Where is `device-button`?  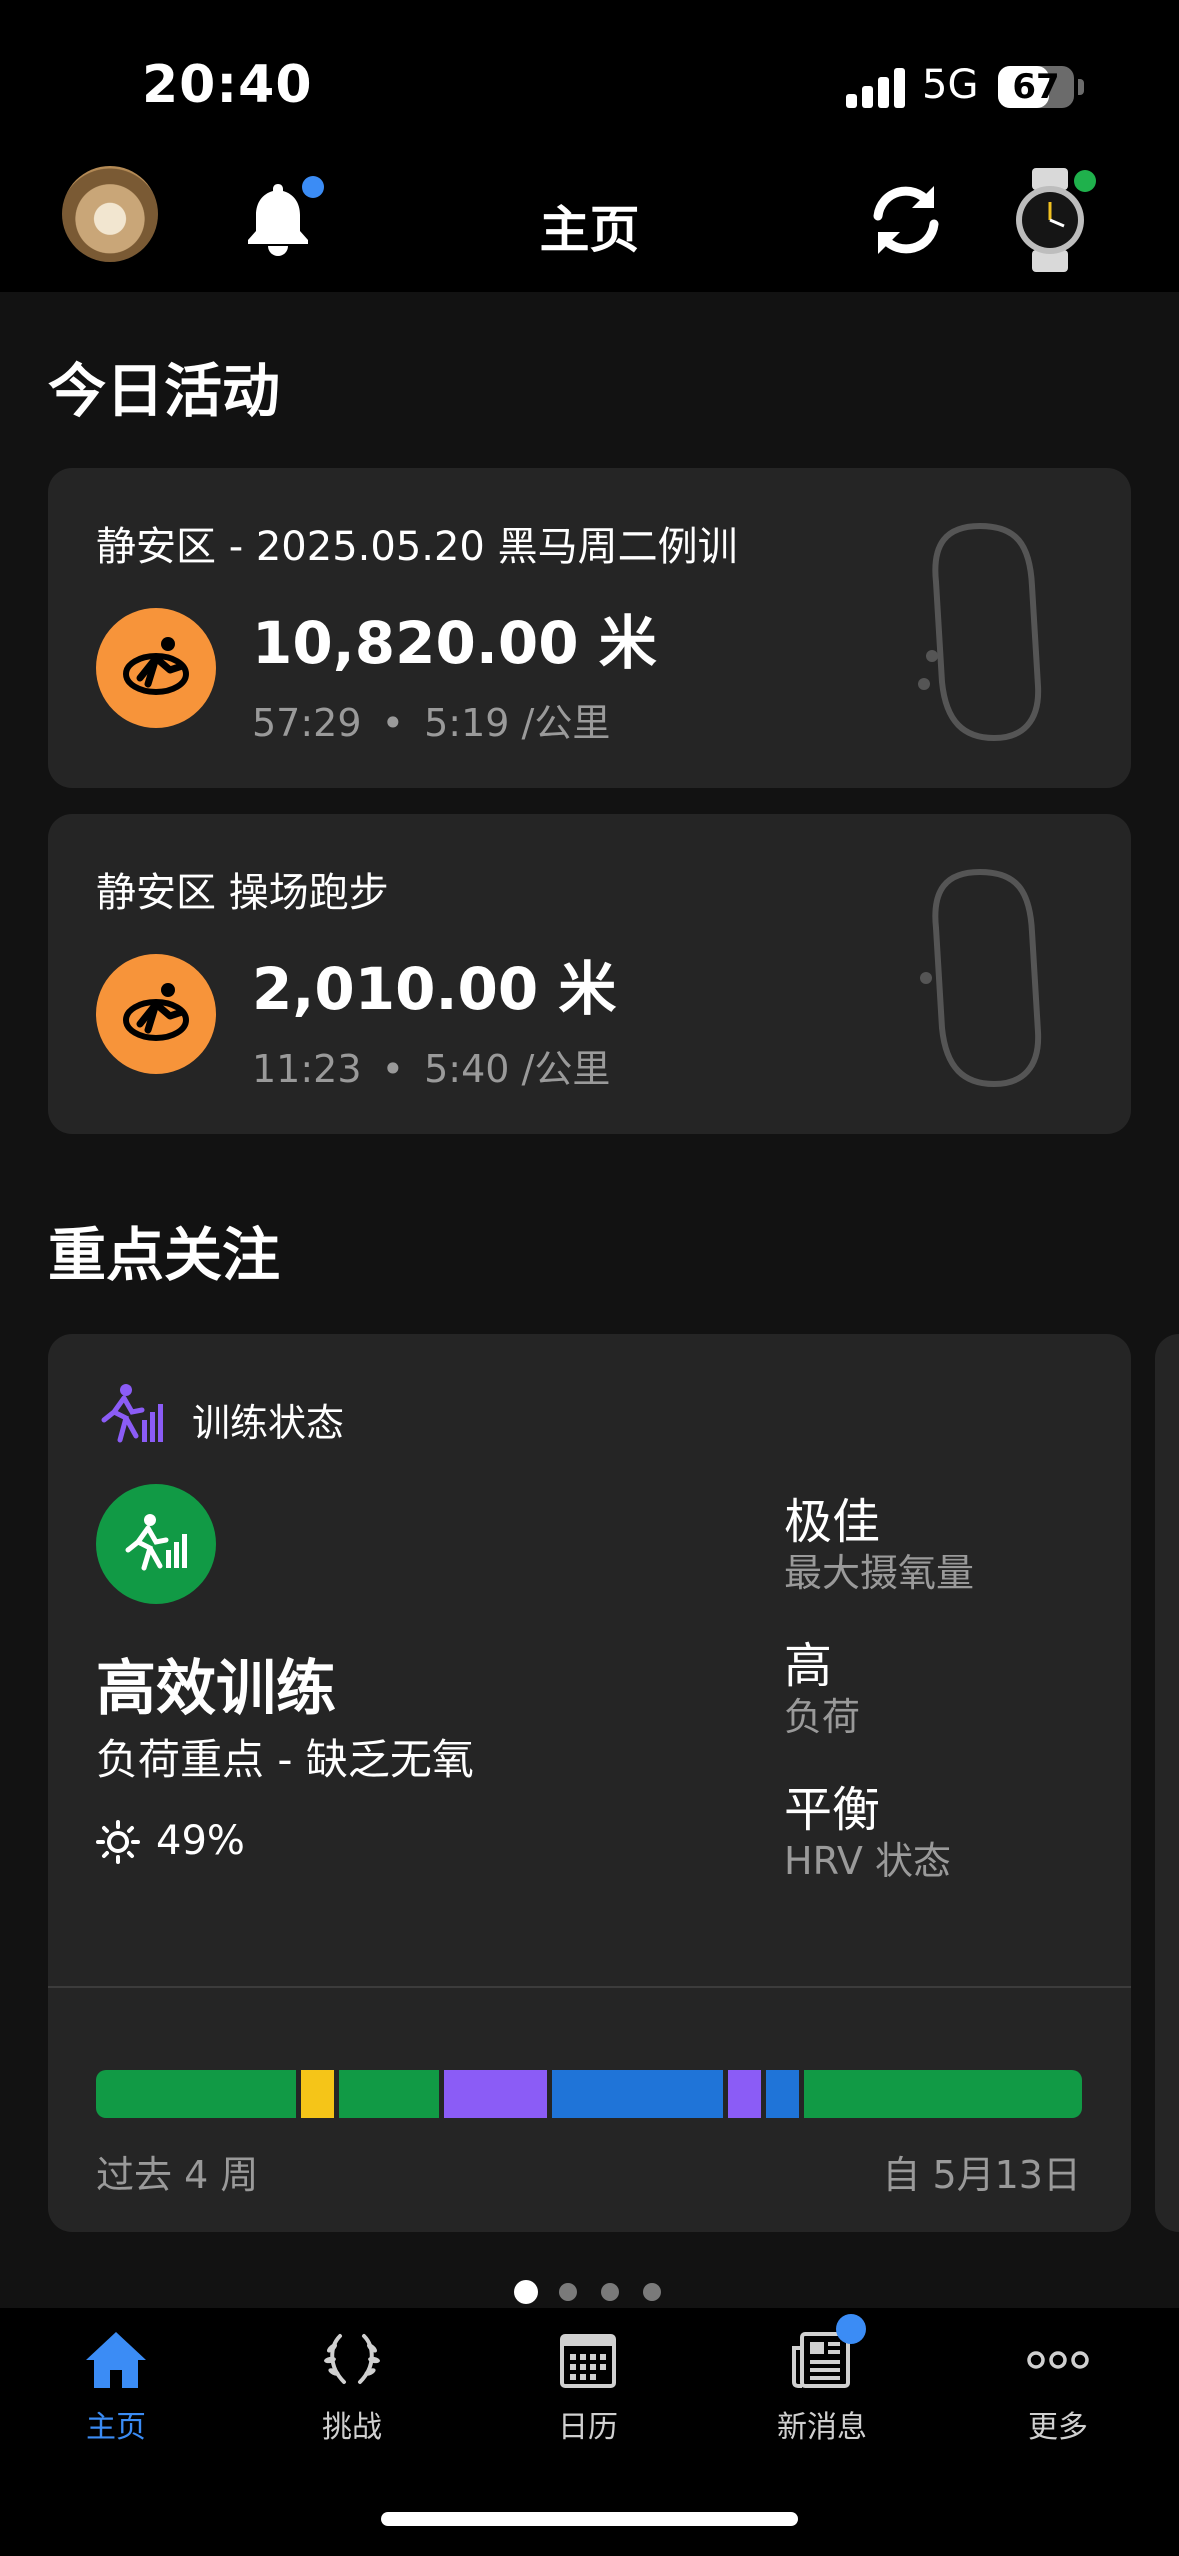 device-button is located at coordinates (1054, 220).